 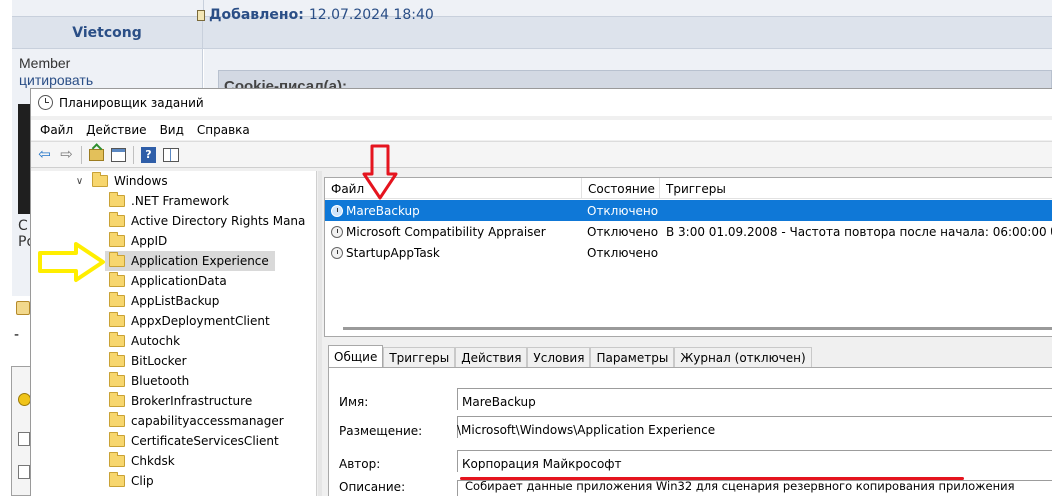 What do you see at coordinates (131, 102) in the screenshot?
I see `window-title: Планировщик заданий` at bounding box center [131, 102].